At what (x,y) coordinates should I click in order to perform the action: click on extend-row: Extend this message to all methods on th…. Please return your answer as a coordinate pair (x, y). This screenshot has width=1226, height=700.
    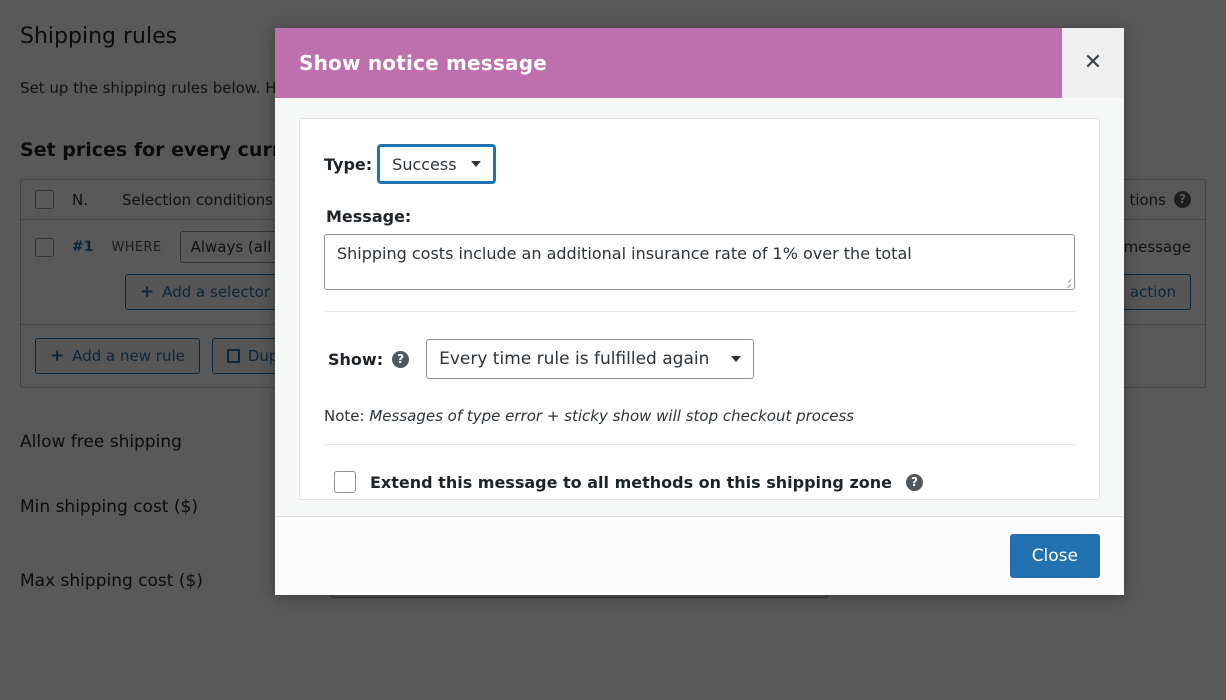
    Looking at the image, I should click on (699, 482).